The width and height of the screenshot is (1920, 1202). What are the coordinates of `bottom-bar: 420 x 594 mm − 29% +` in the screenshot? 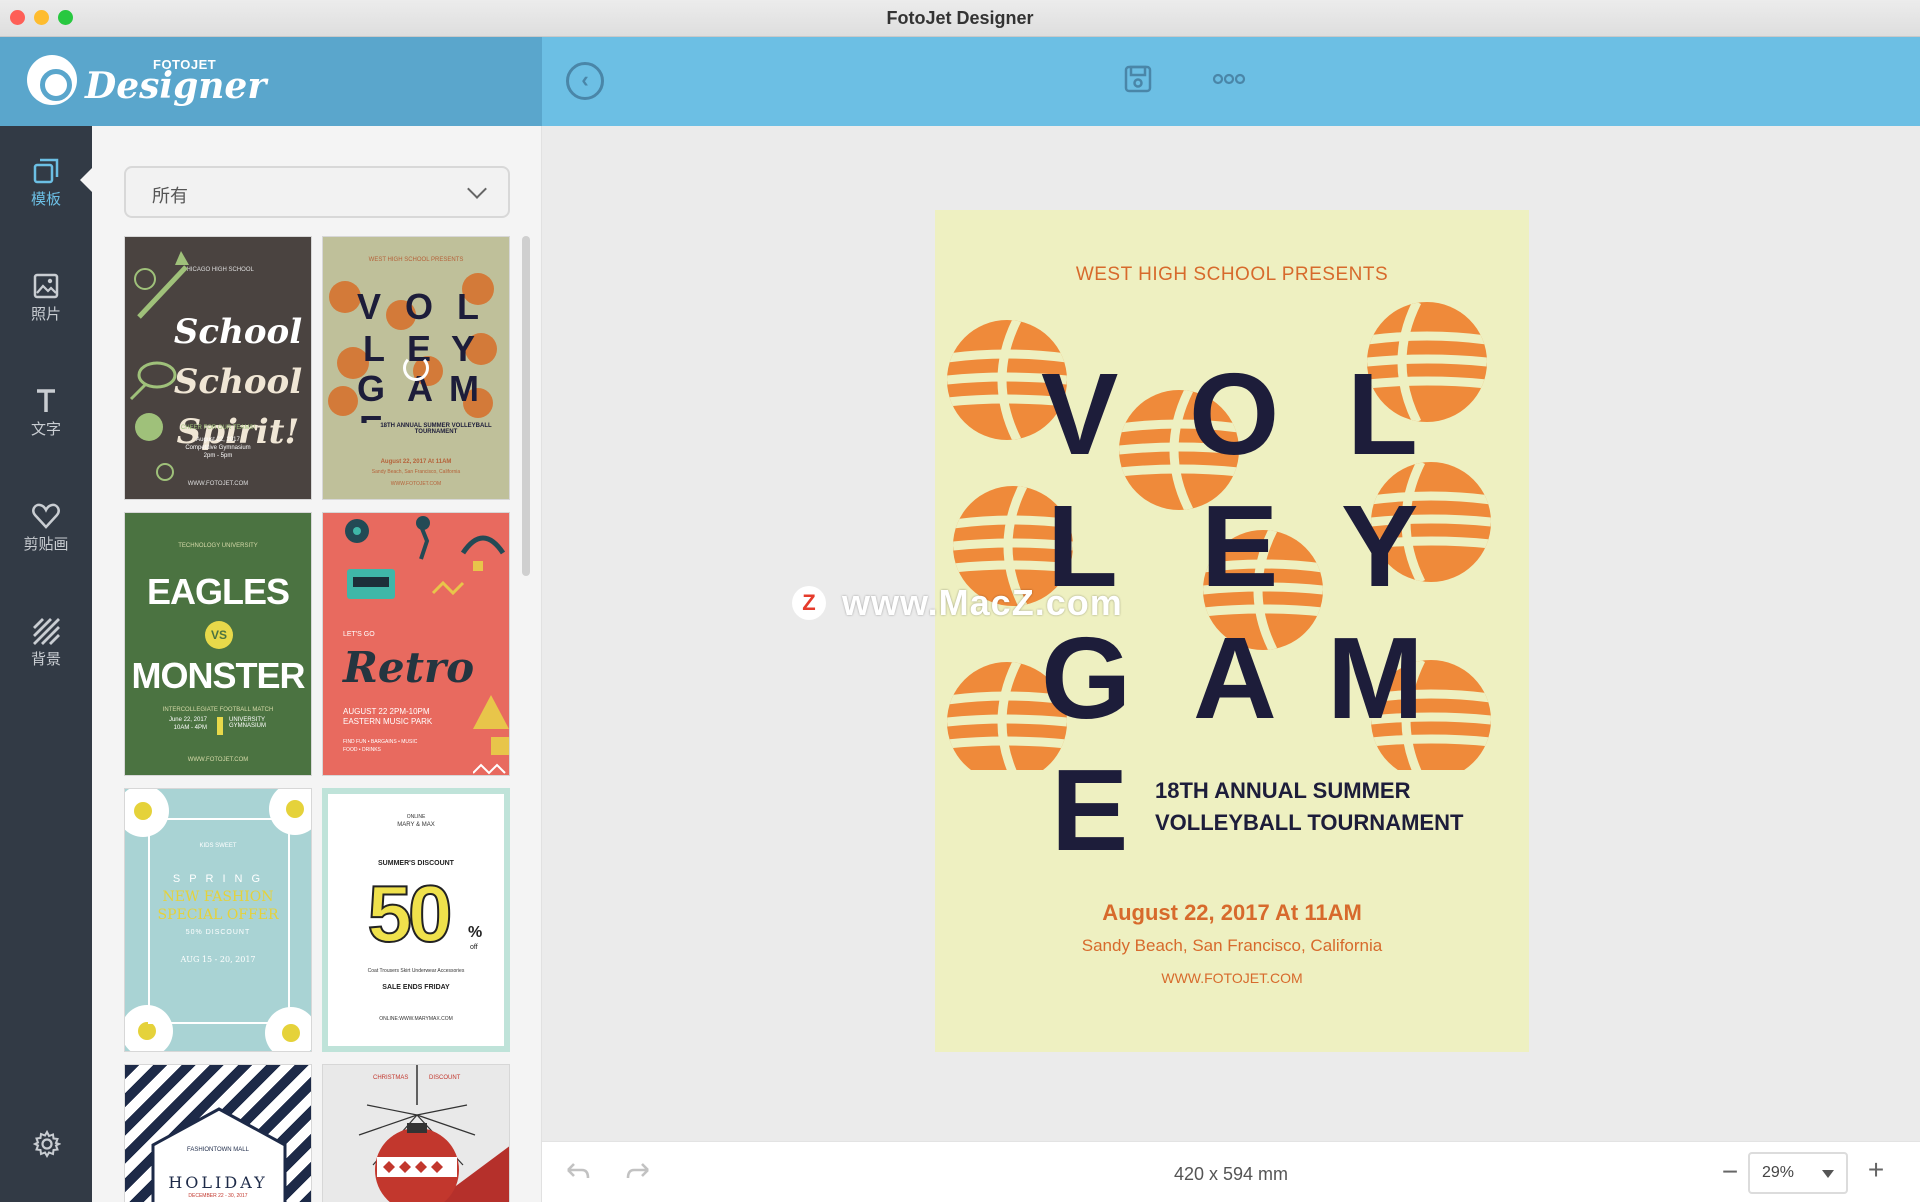 It's located at (1231, 1171).